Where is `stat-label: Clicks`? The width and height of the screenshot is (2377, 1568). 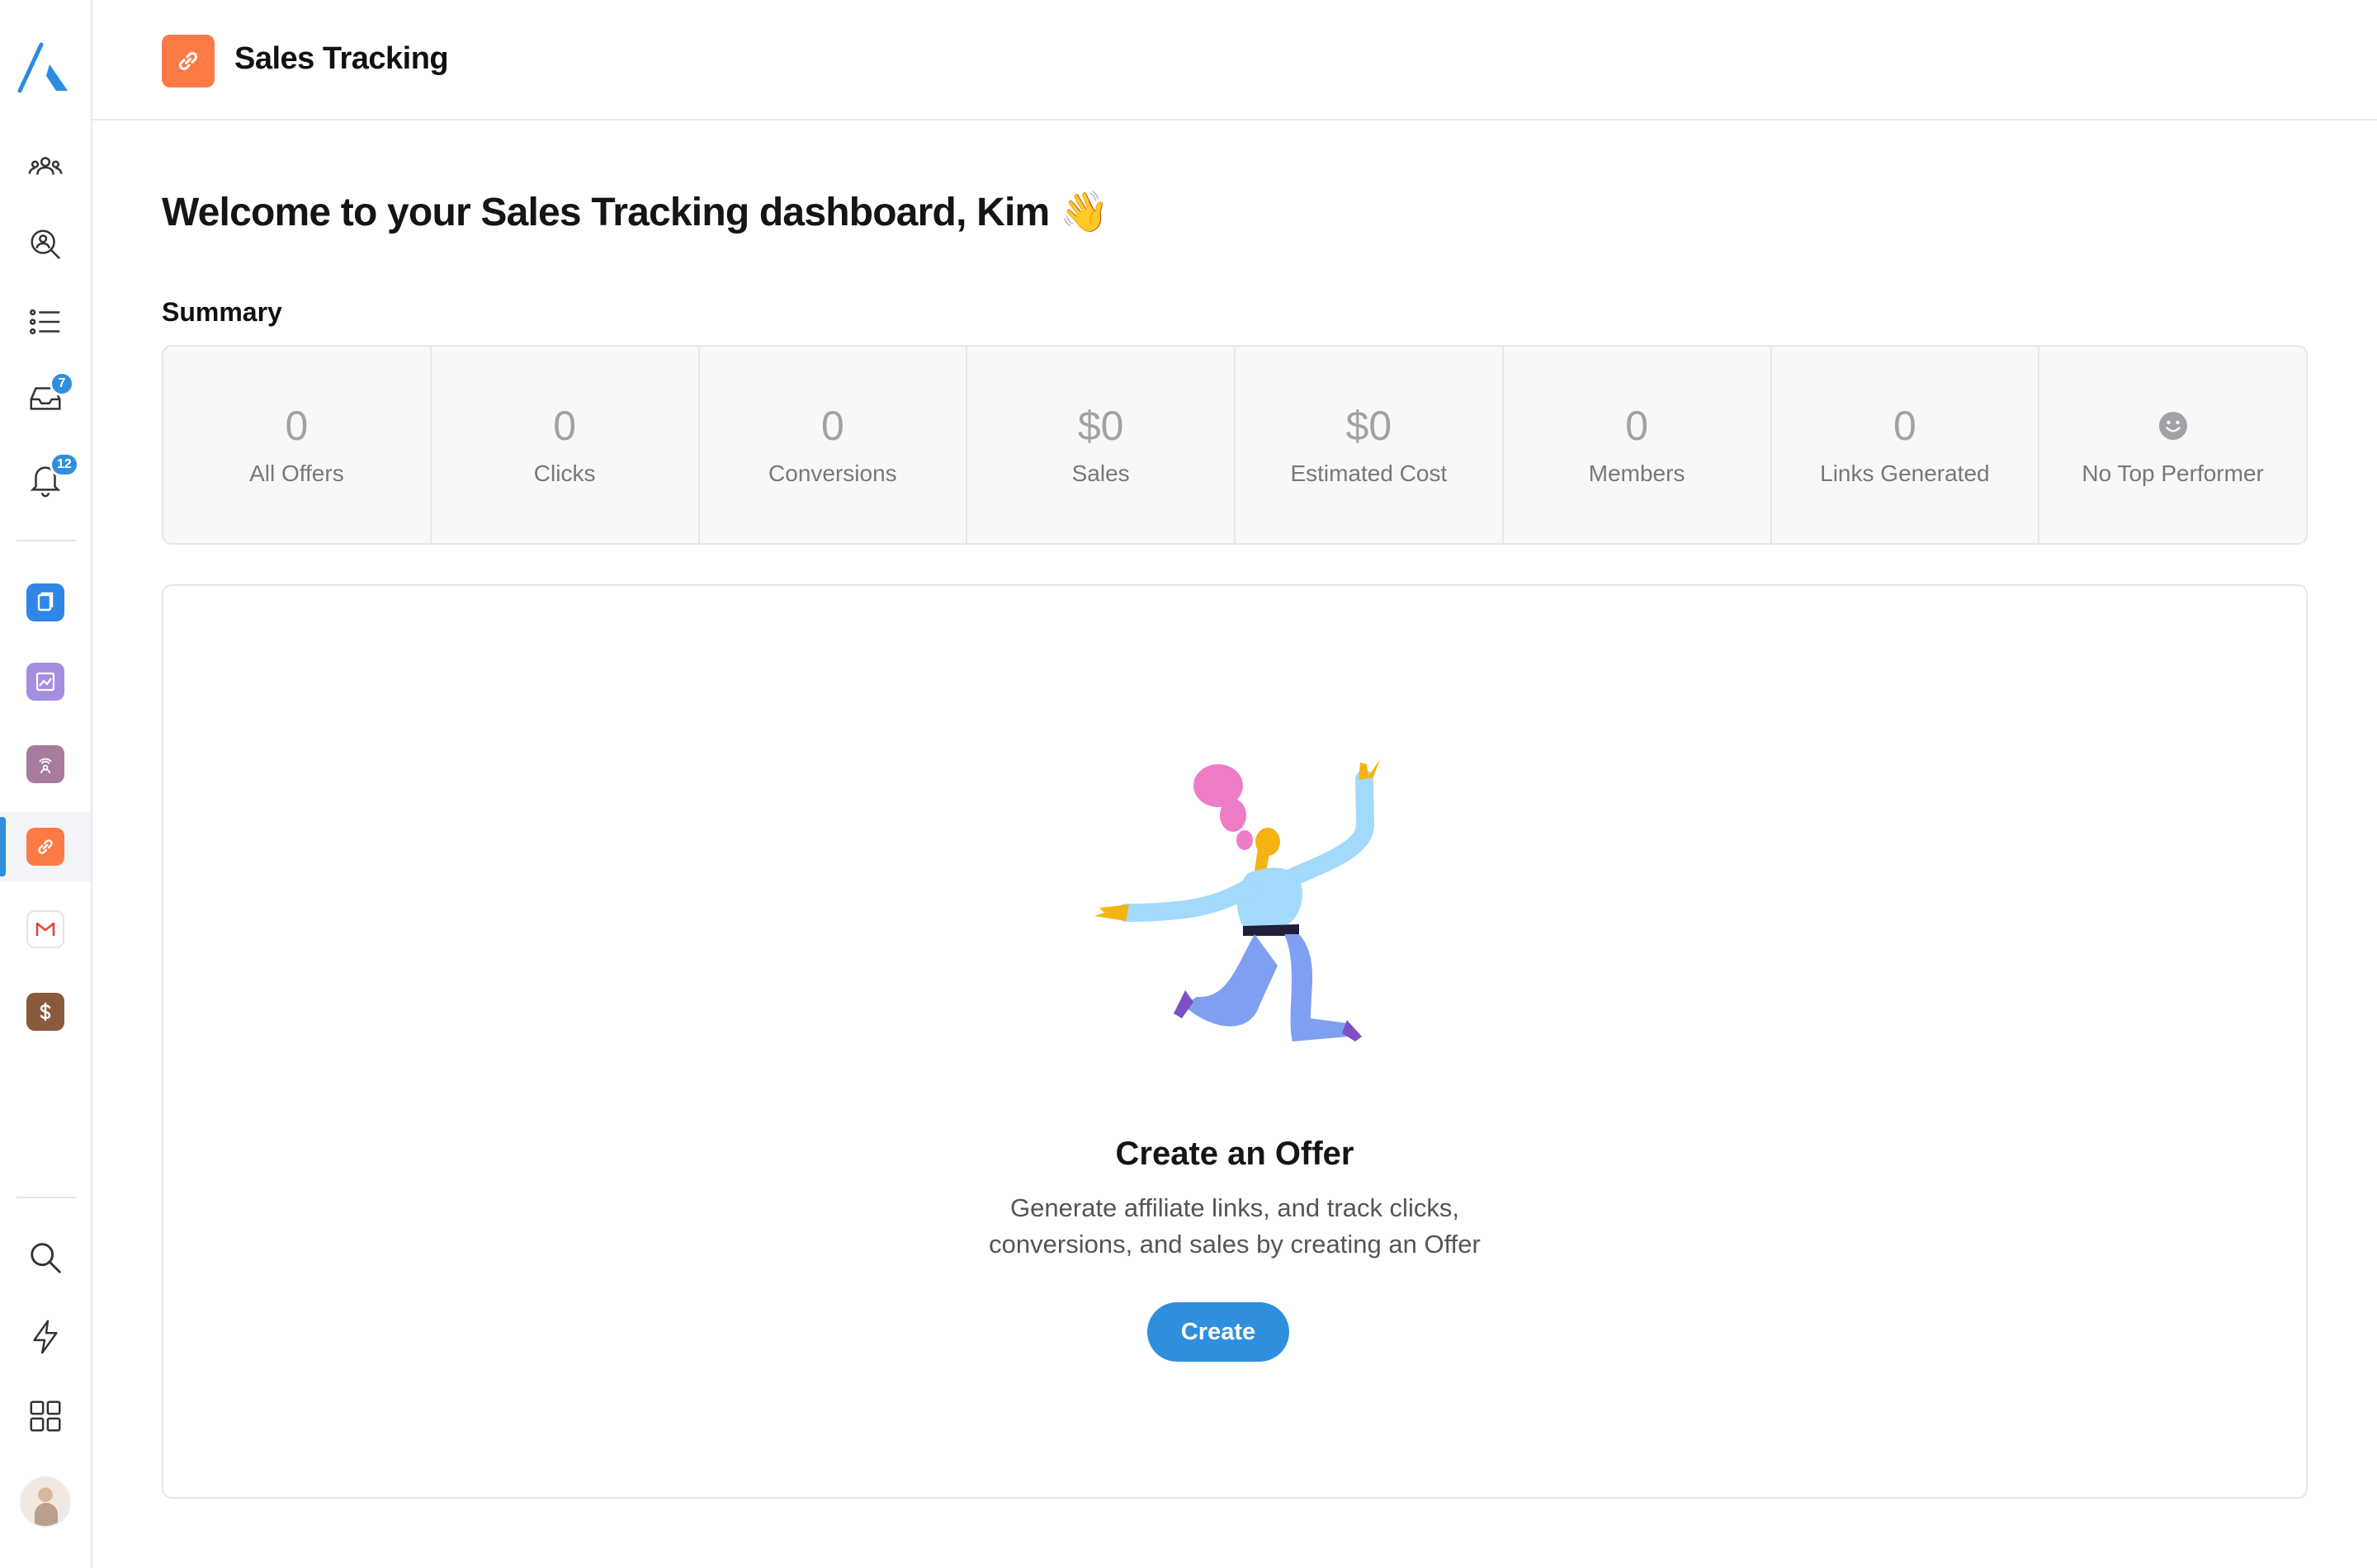
stat-label: Clicks is located at coordinates (564, 473).